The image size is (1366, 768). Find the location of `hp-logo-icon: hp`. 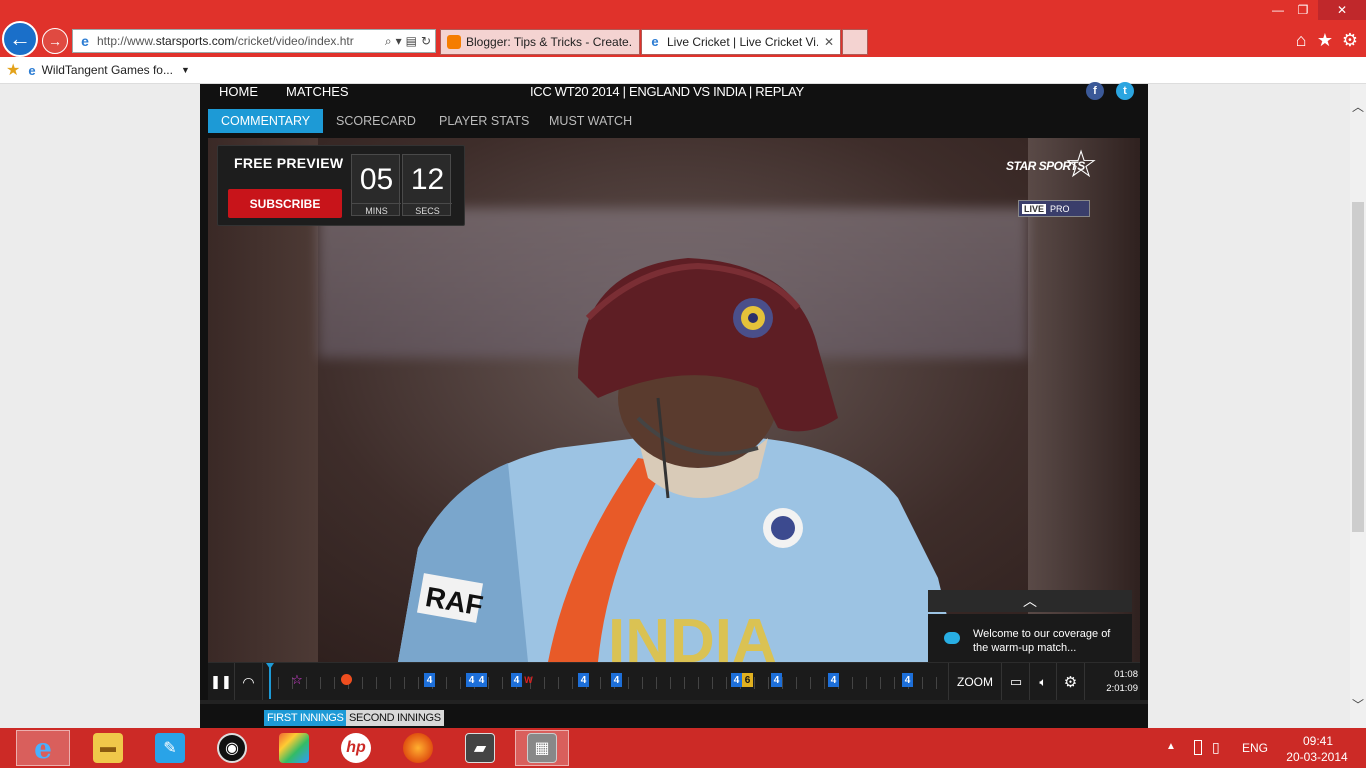

hp-logo-icon: hp is located at coordinates (356, 748).